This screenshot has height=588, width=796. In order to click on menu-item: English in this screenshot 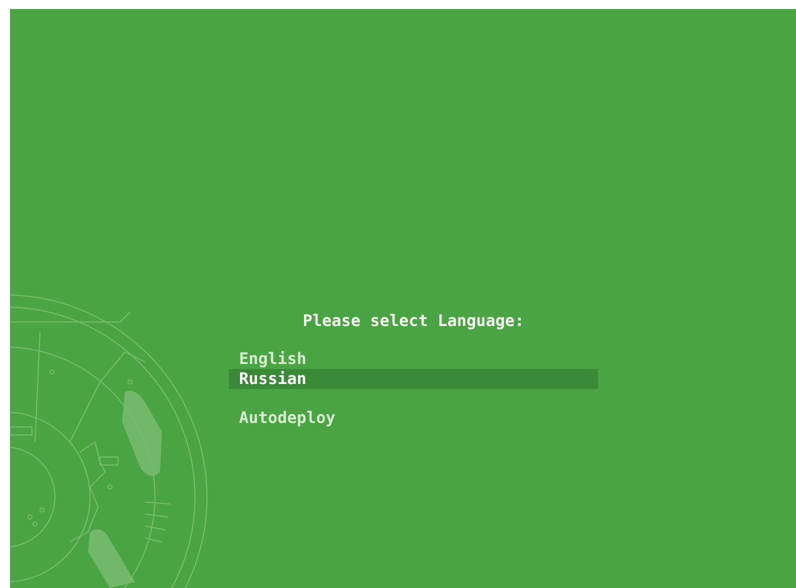, I will do `click(413, 359)`.